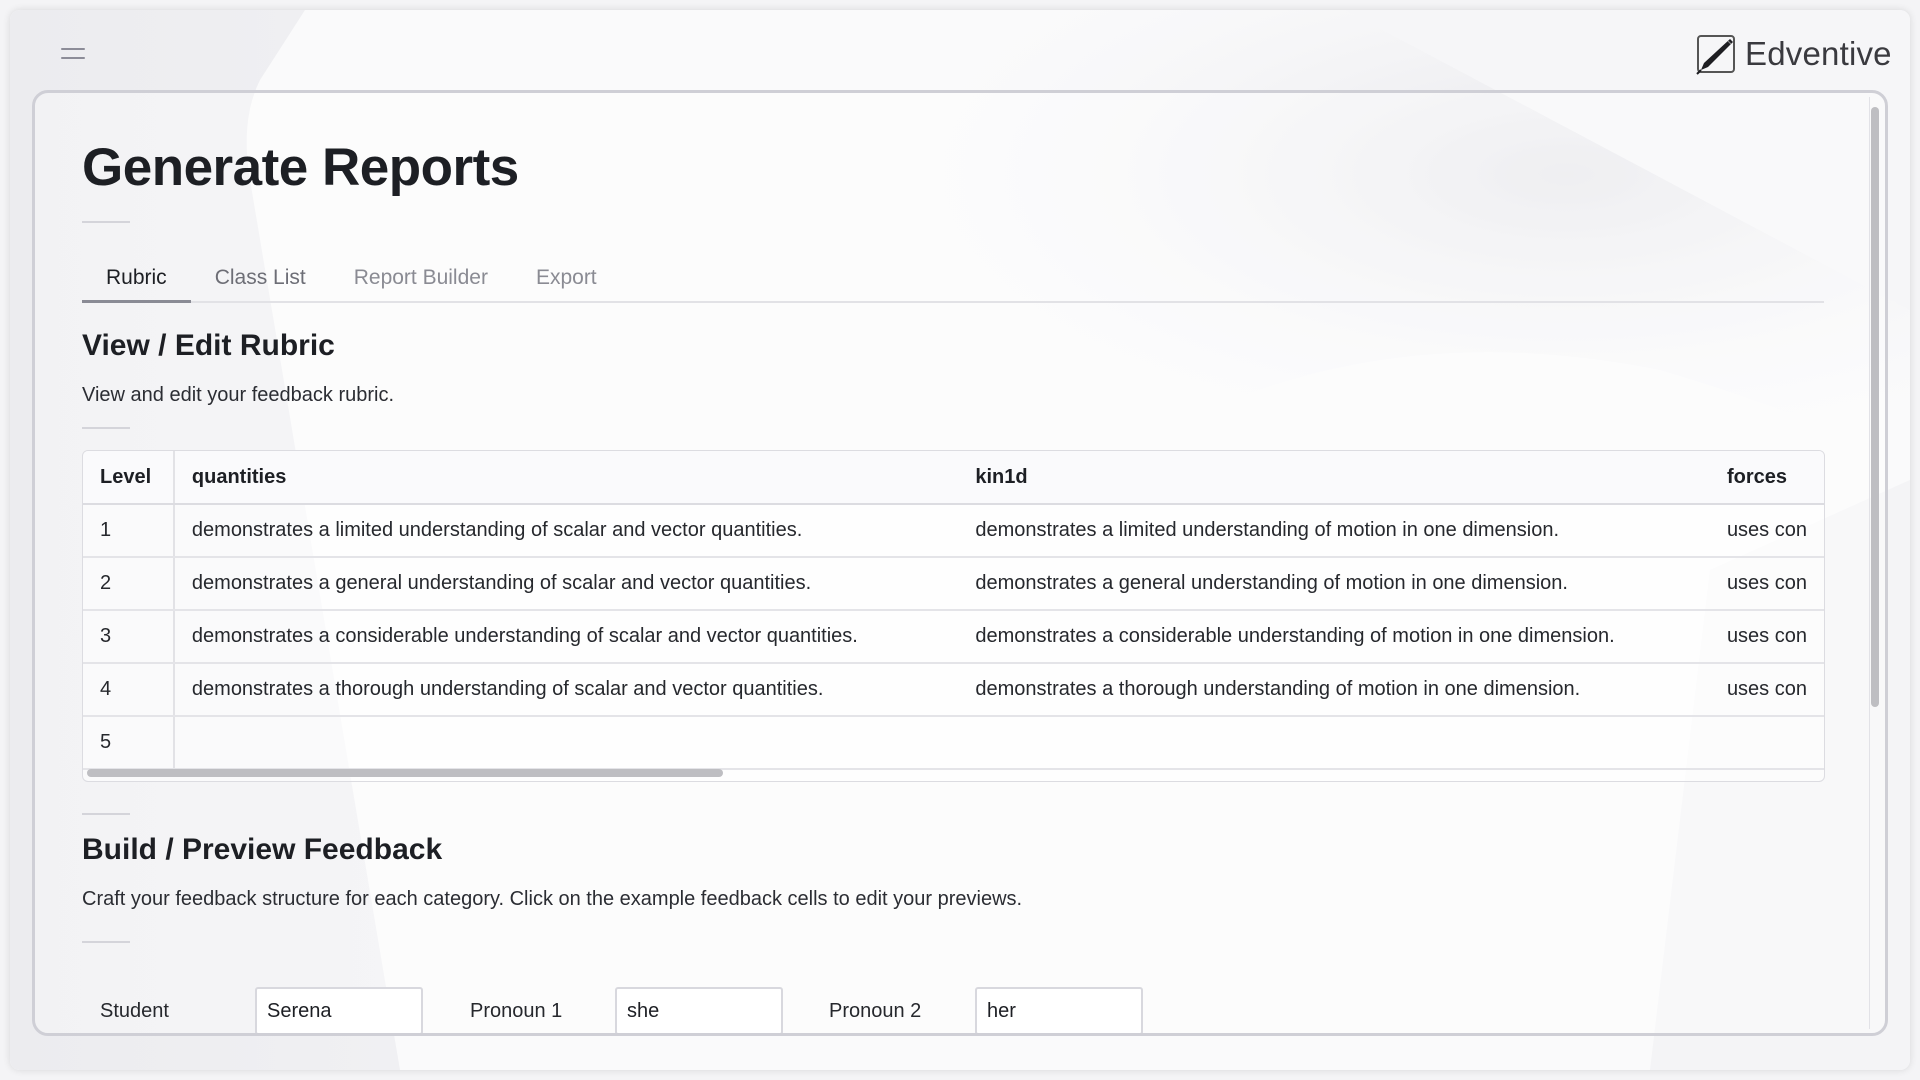  Describe the element at coordinates (516, 1010) in the screenshot. I see `pronoun-1-label: Pronoun 1` at that location.